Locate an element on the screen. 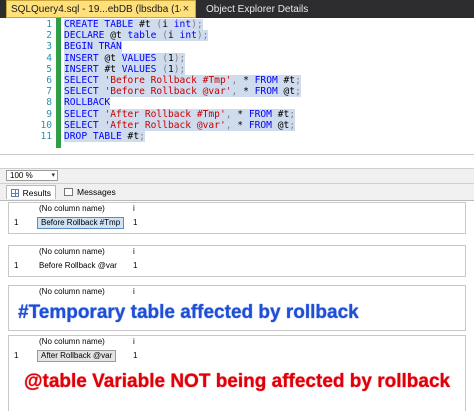 This screenshot has width=474, height=414. tab-results: Results is located at coordinates (31, 192).